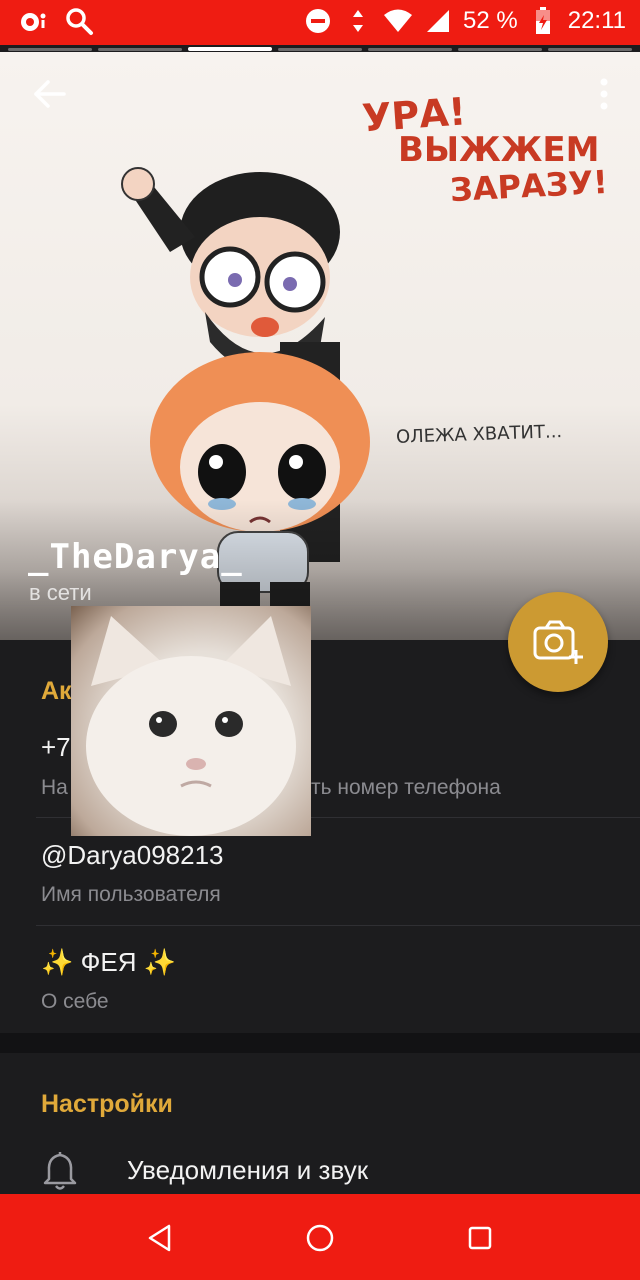 The height and width of the screenshot is (1280, 640). Describe the element at coordinates (191, 726) in the screenshot. I see `cat-face` at that location.